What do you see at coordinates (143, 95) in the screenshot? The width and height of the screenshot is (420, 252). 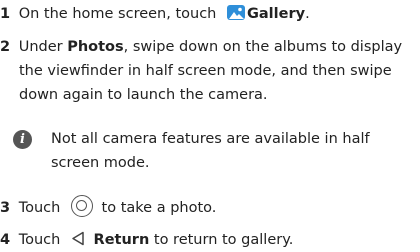 I see `step-2-line-3: down again to launch the camera.` at bounding box center [143, 95].